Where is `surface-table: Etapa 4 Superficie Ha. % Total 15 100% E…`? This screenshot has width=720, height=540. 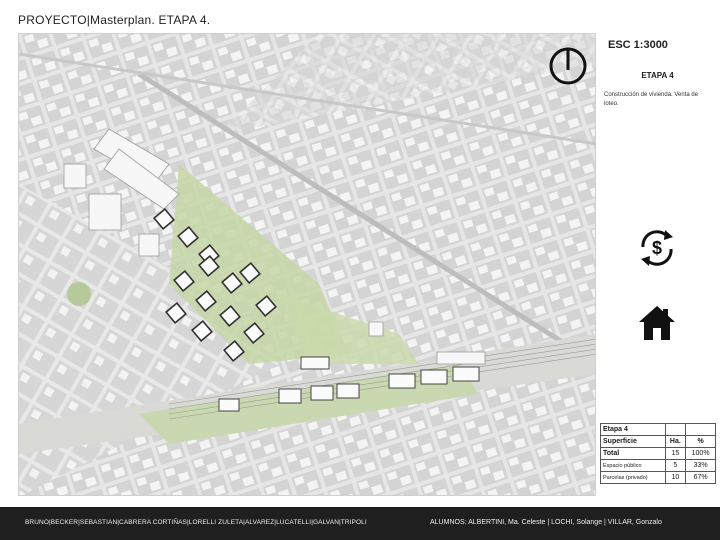 surface-table: Etapa 4 Superficie Ha. % Total 15 100% E… is located at coordinates (658, 453).